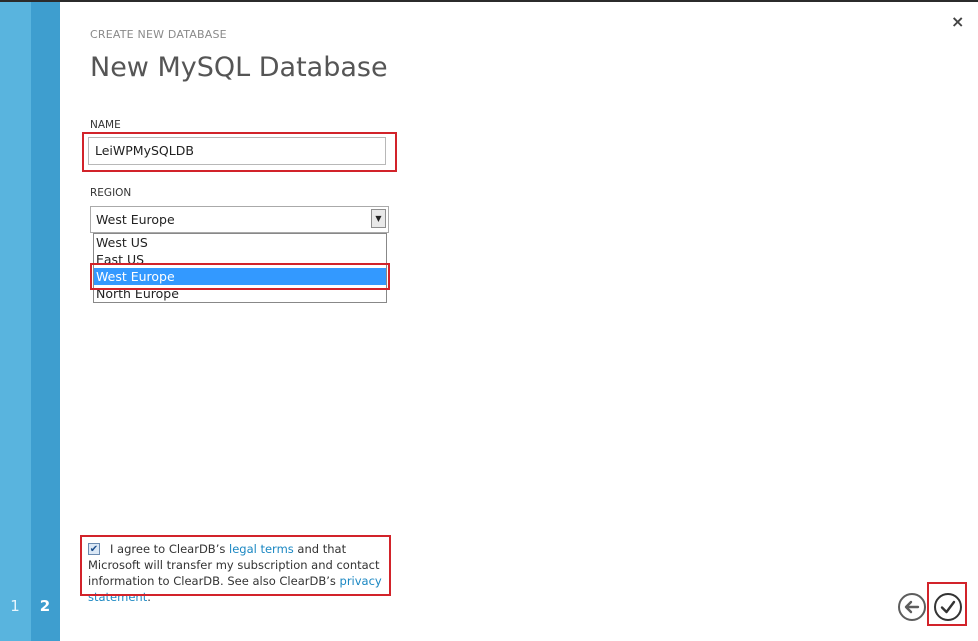  I want to click on region-dropdown-list: West US East US West Europe North Europe, so click(240, 268).